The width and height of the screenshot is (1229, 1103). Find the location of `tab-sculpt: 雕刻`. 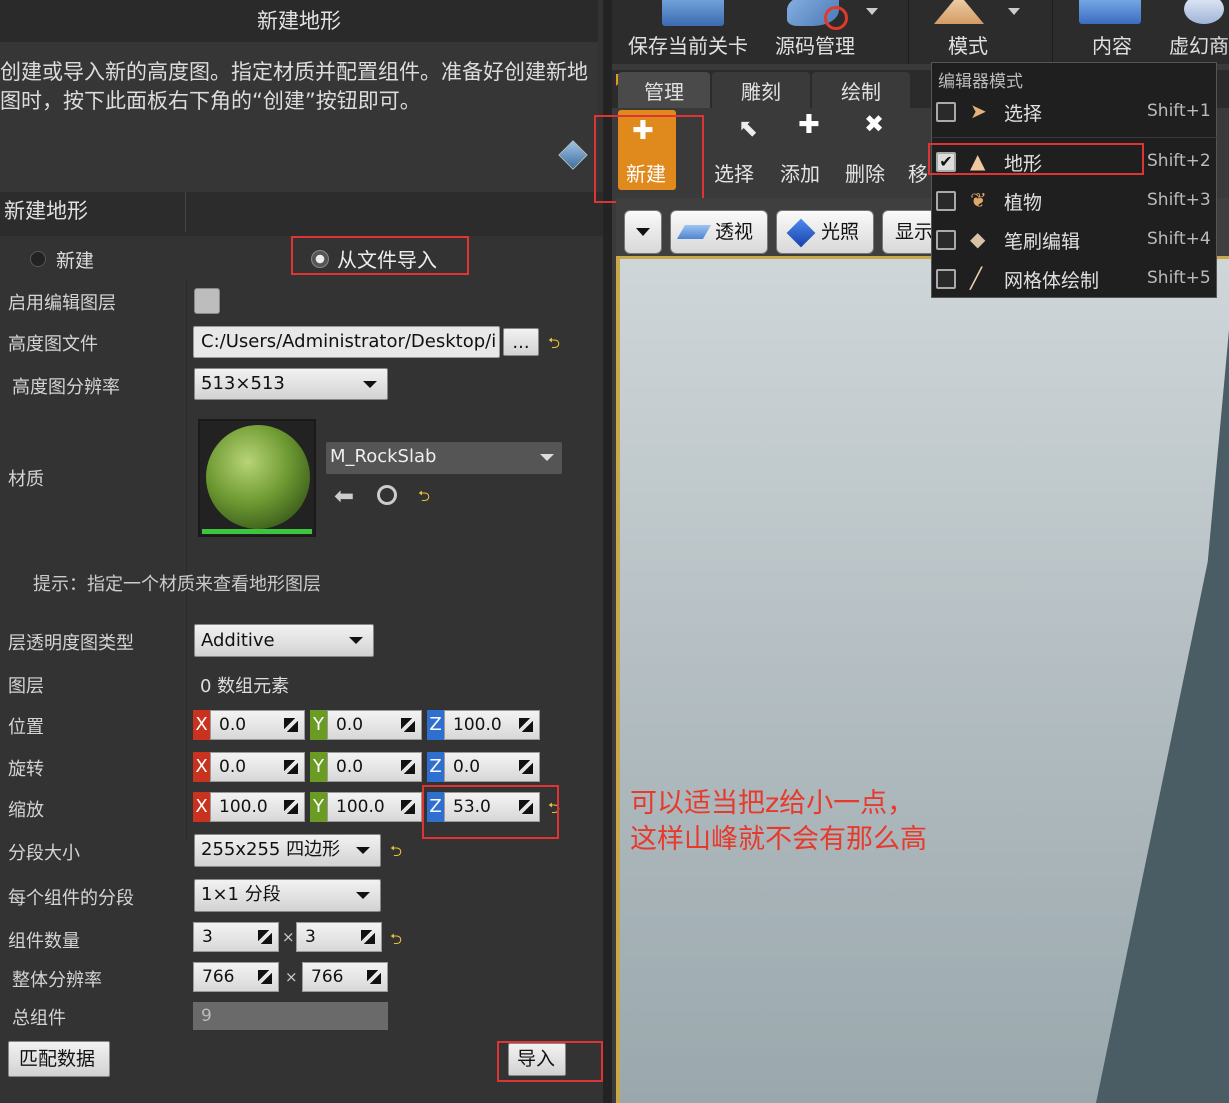

tab-sculpt: 雕刻 is located at coordinates (761, 91).